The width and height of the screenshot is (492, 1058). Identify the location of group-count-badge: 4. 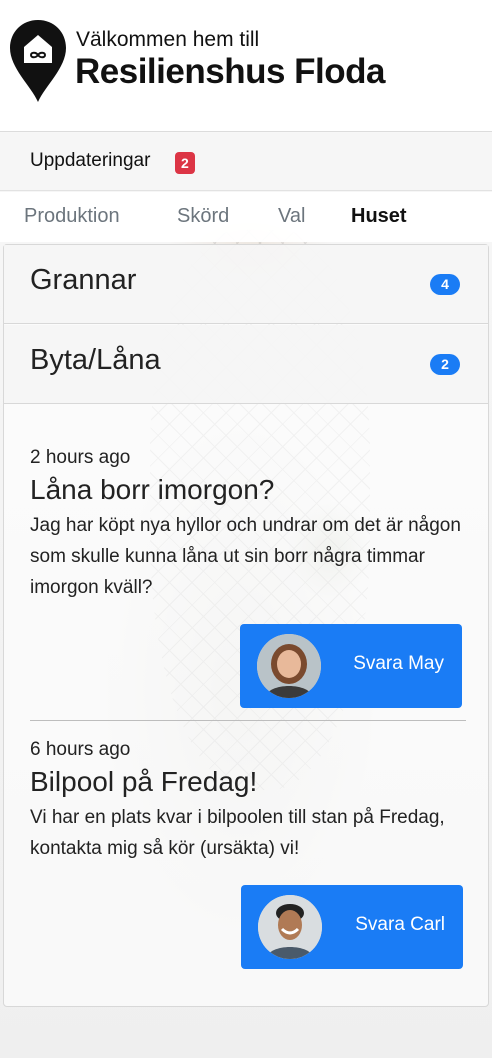
(445, 284).